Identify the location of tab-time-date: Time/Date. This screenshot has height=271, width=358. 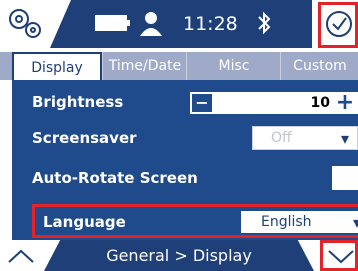
(144, 66).